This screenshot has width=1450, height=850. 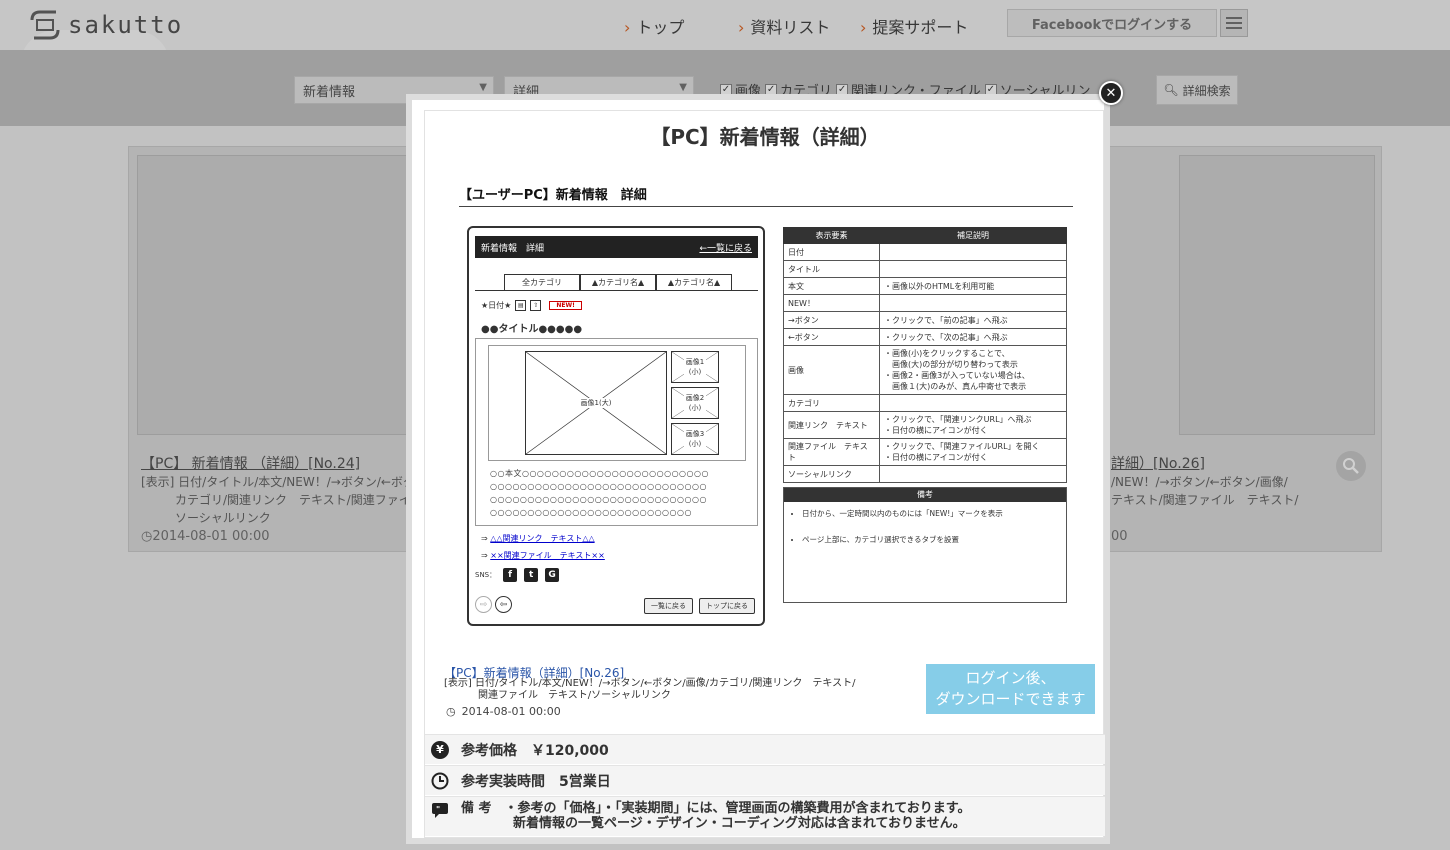 I want to click on note-item: 日付から、一定時間以内のものには「NEW!」マークを表示, so click(x=934, y=514).